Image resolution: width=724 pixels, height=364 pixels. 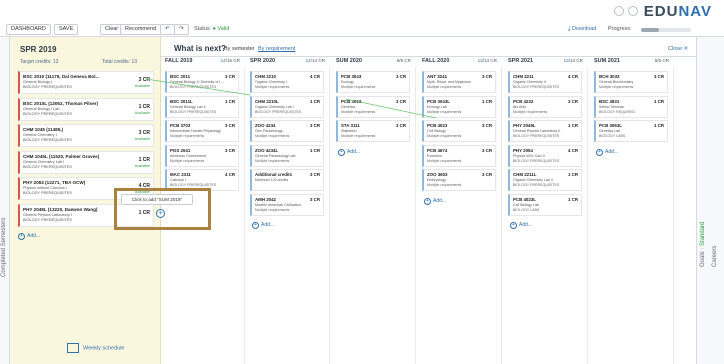 I want to click on goals-careers-rail: Goals · Standard Careers, so click(x=710, y=200).